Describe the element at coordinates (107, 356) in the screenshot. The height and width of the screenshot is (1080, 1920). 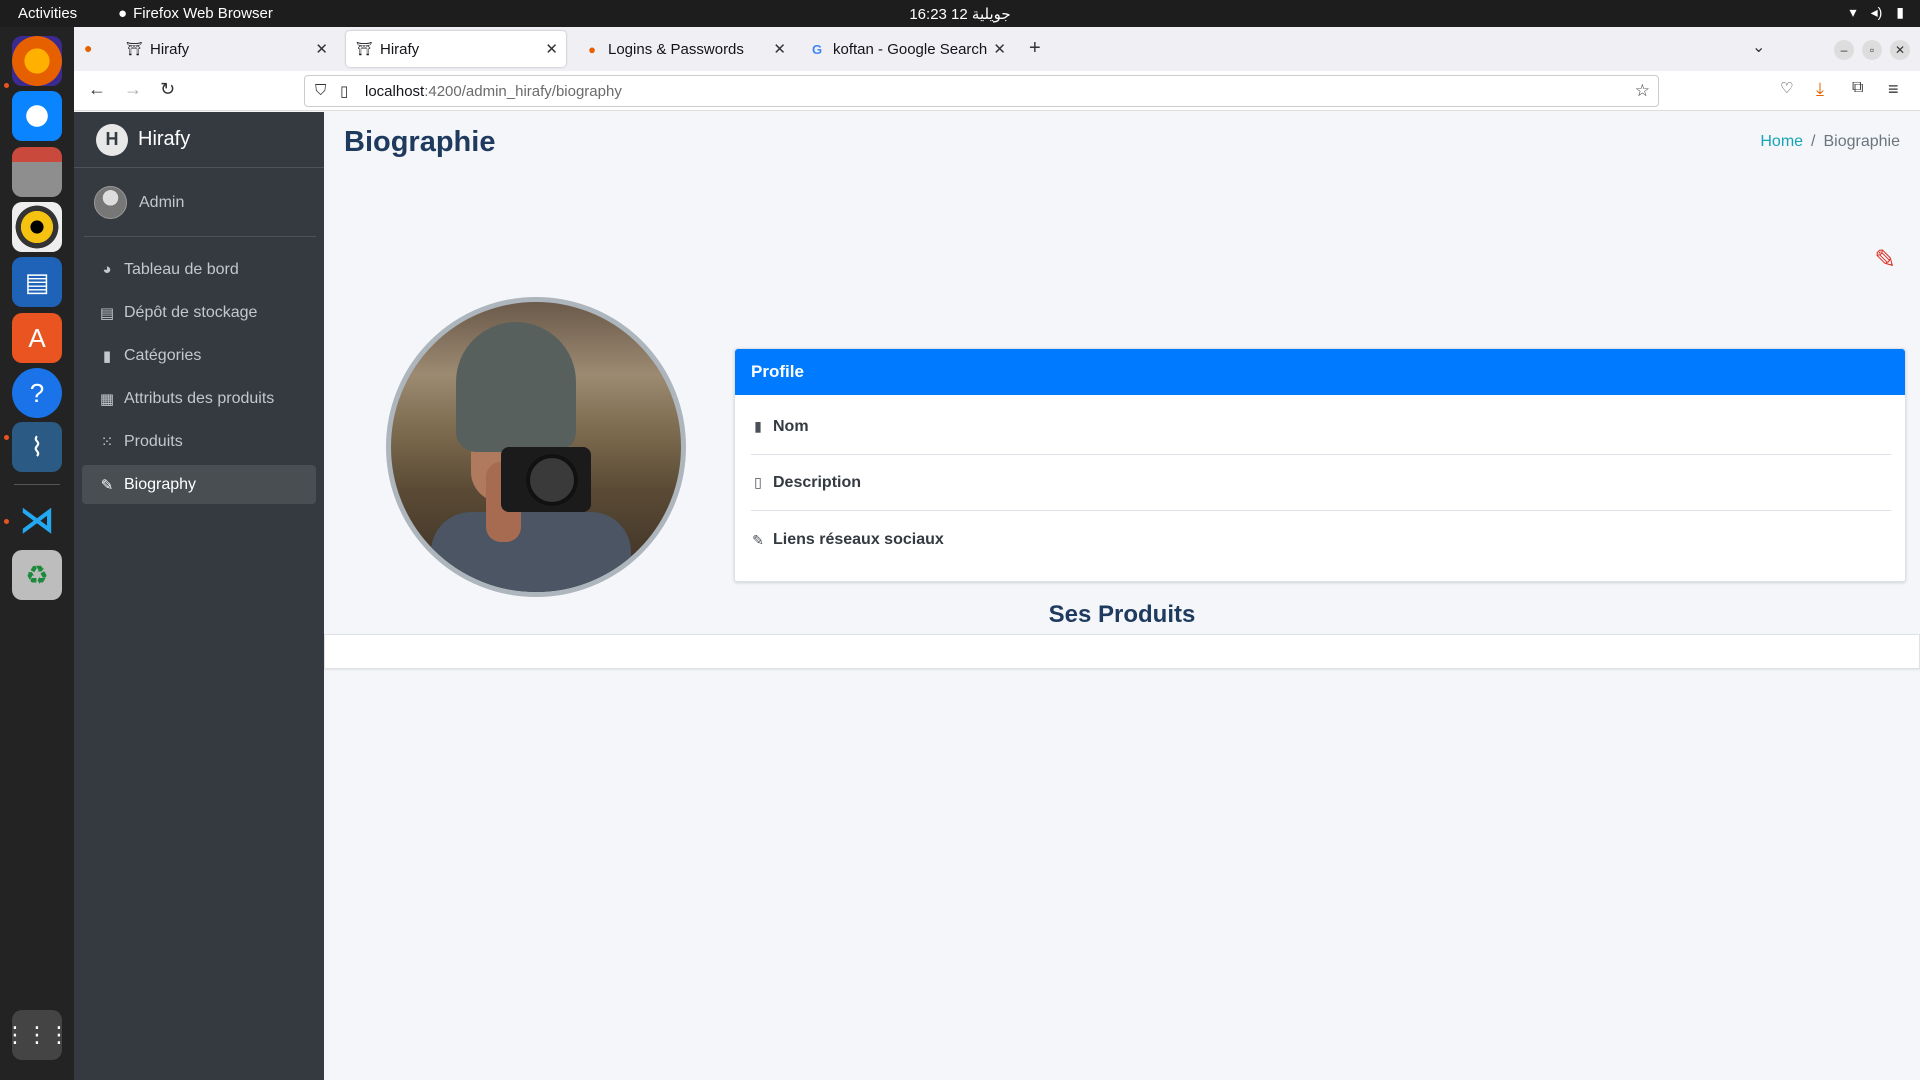
I see `clipboard-icon: ▮` at that location.